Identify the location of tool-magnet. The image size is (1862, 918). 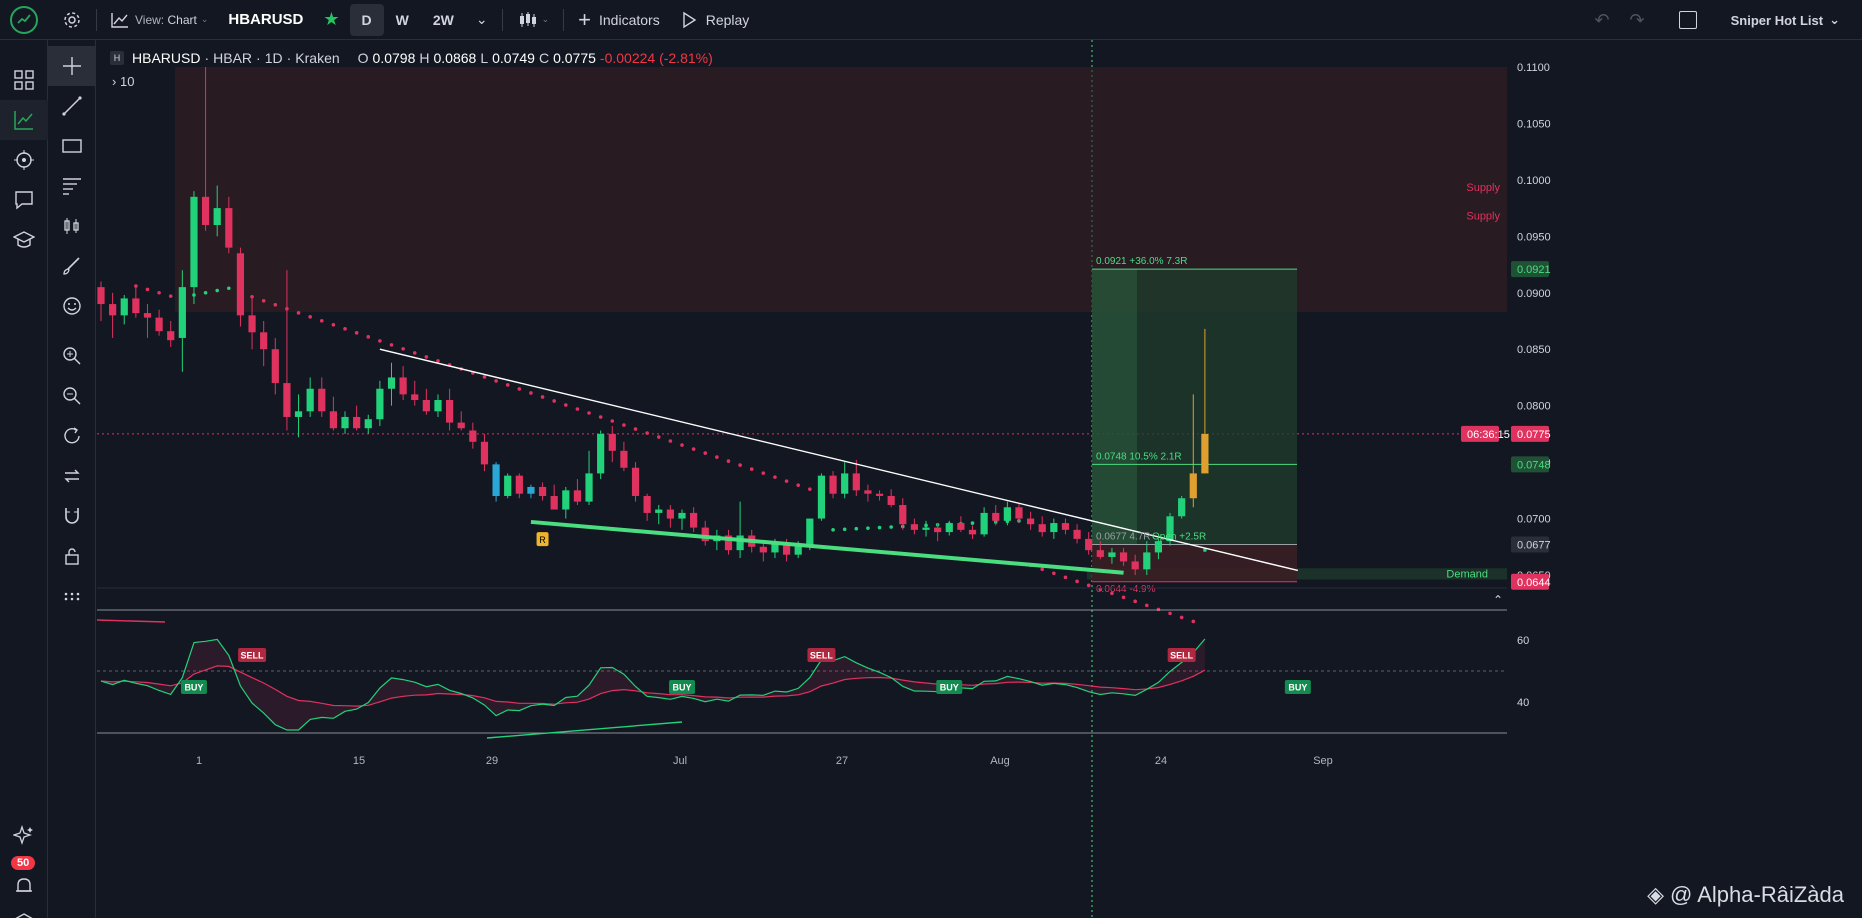
(72, 516).